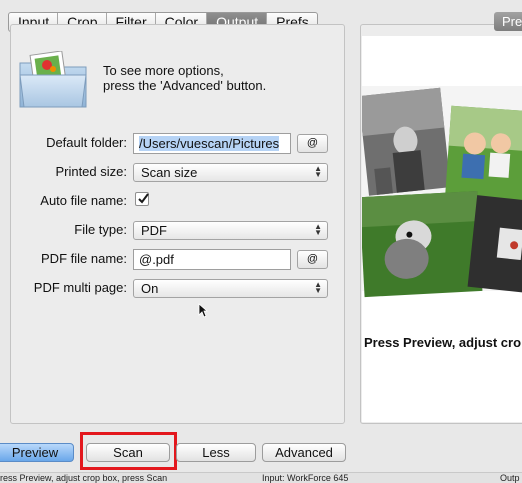 The image size is (522, 483). I want to click on printed-size-value: Scan size, so click(169, 172).